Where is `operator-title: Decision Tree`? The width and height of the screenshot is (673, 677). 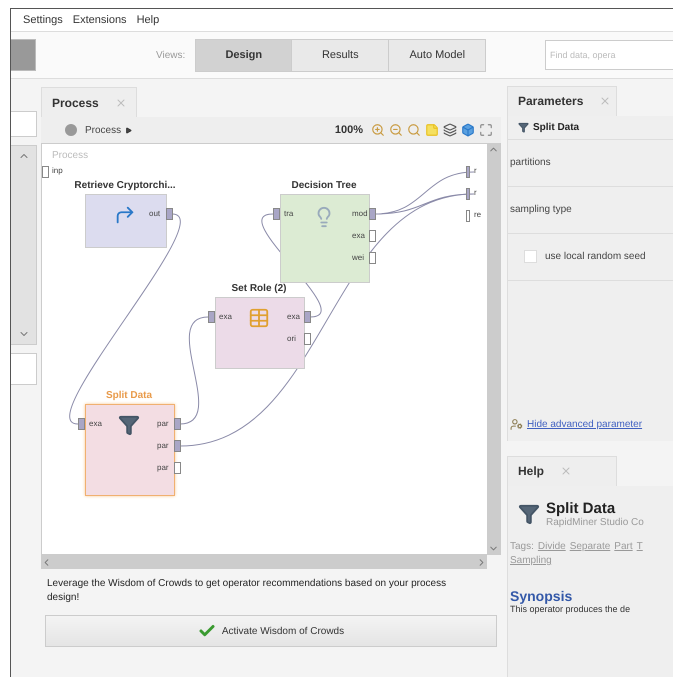
operator-title: Decision Tree is located at coordinates (324, 185).